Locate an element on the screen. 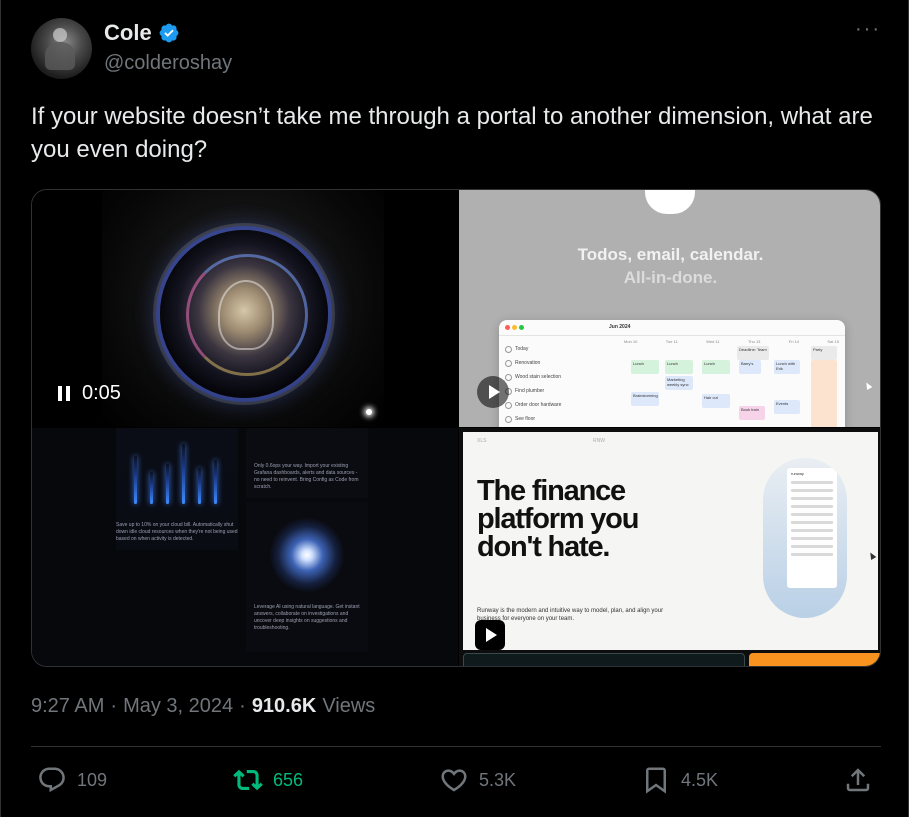 Image resolution: width=909 pixels, height=817 pixels. day-header: Sat 15 is located at coordinates (833, 341).